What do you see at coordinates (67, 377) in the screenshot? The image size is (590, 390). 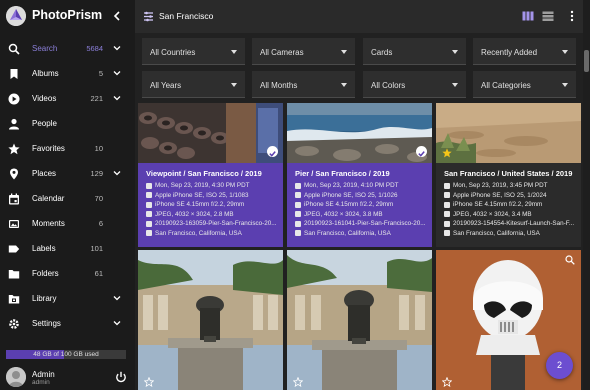 I see `user-info: Admin admin` at bounding box center [67, 377].